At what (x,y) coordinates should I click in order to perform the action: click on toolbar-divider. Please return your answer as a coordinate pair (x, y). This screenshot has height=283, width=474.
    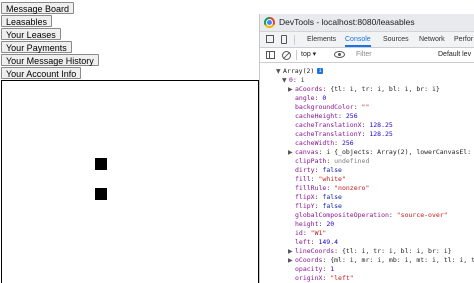
    Looking at the image, I should click on (294, 40).